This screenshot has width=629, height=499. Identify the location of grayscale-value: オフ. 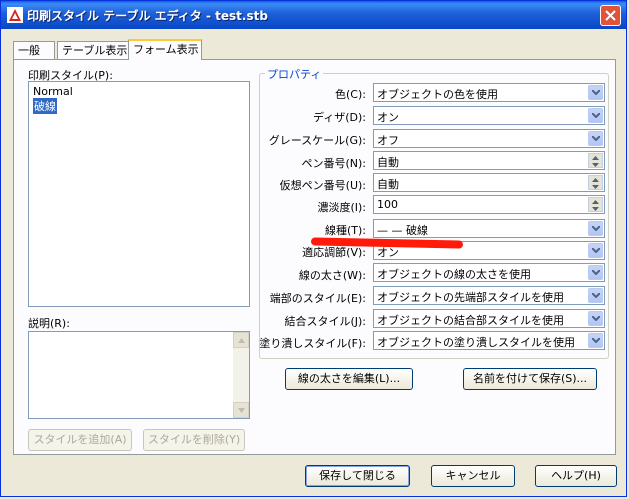
(388, 140).